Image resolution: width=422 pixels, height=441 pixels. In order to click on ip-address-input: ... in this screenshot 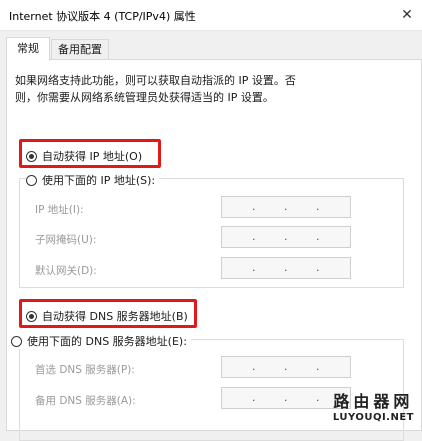, I will do `click(286, 207)`.